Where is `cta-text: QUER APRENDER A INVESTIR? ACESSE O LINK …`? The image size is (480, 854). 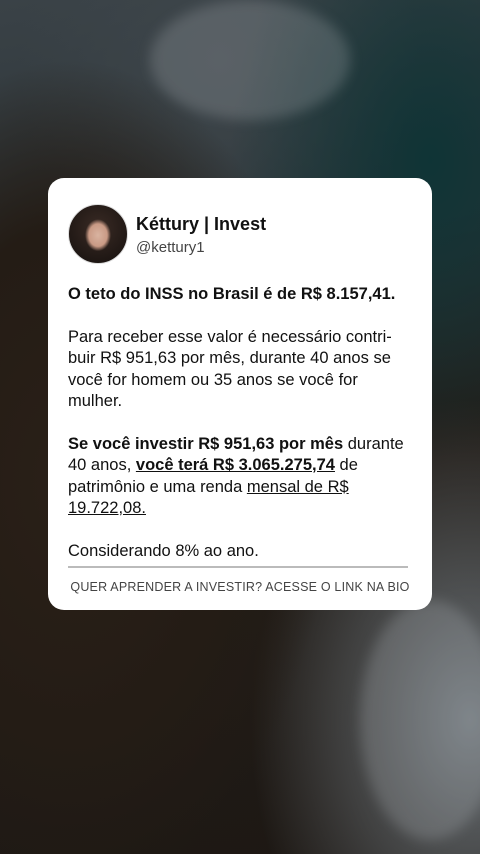
cta-text: QUER APRENDER A INVESTIR? ACESSE O LINK … is located at coordinates (240, 587).